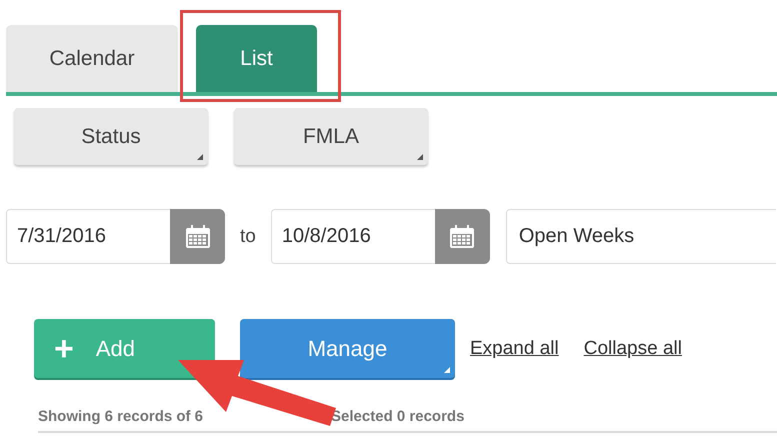  Describe the element at coordinates (256, 58) in the screenshot. I see `tab: List` at that location.